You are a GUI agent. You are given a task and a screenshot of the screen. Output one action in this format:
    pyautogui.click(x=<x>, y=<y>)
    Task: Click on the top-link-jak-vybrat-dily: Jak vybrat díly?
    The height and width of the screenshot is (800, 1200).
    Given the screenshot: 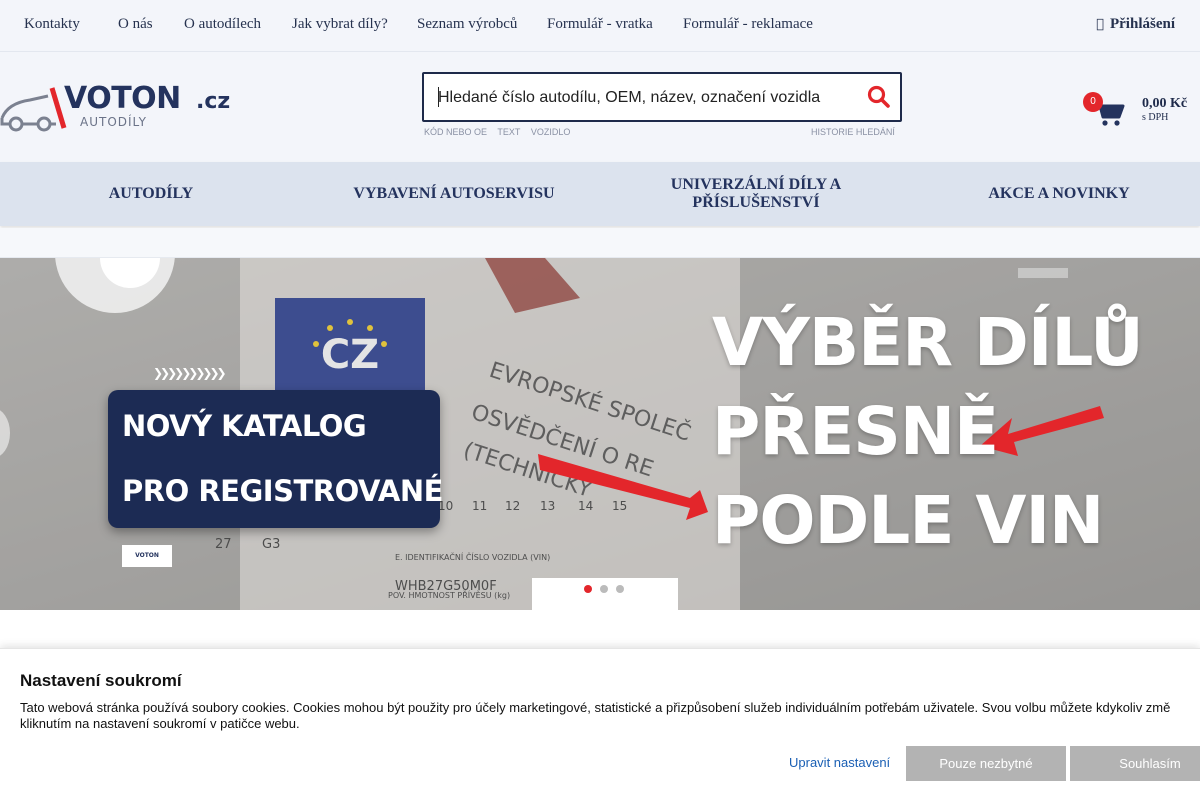 What is the action you would take?
    pyautogui.click(x=340, y=24)
    